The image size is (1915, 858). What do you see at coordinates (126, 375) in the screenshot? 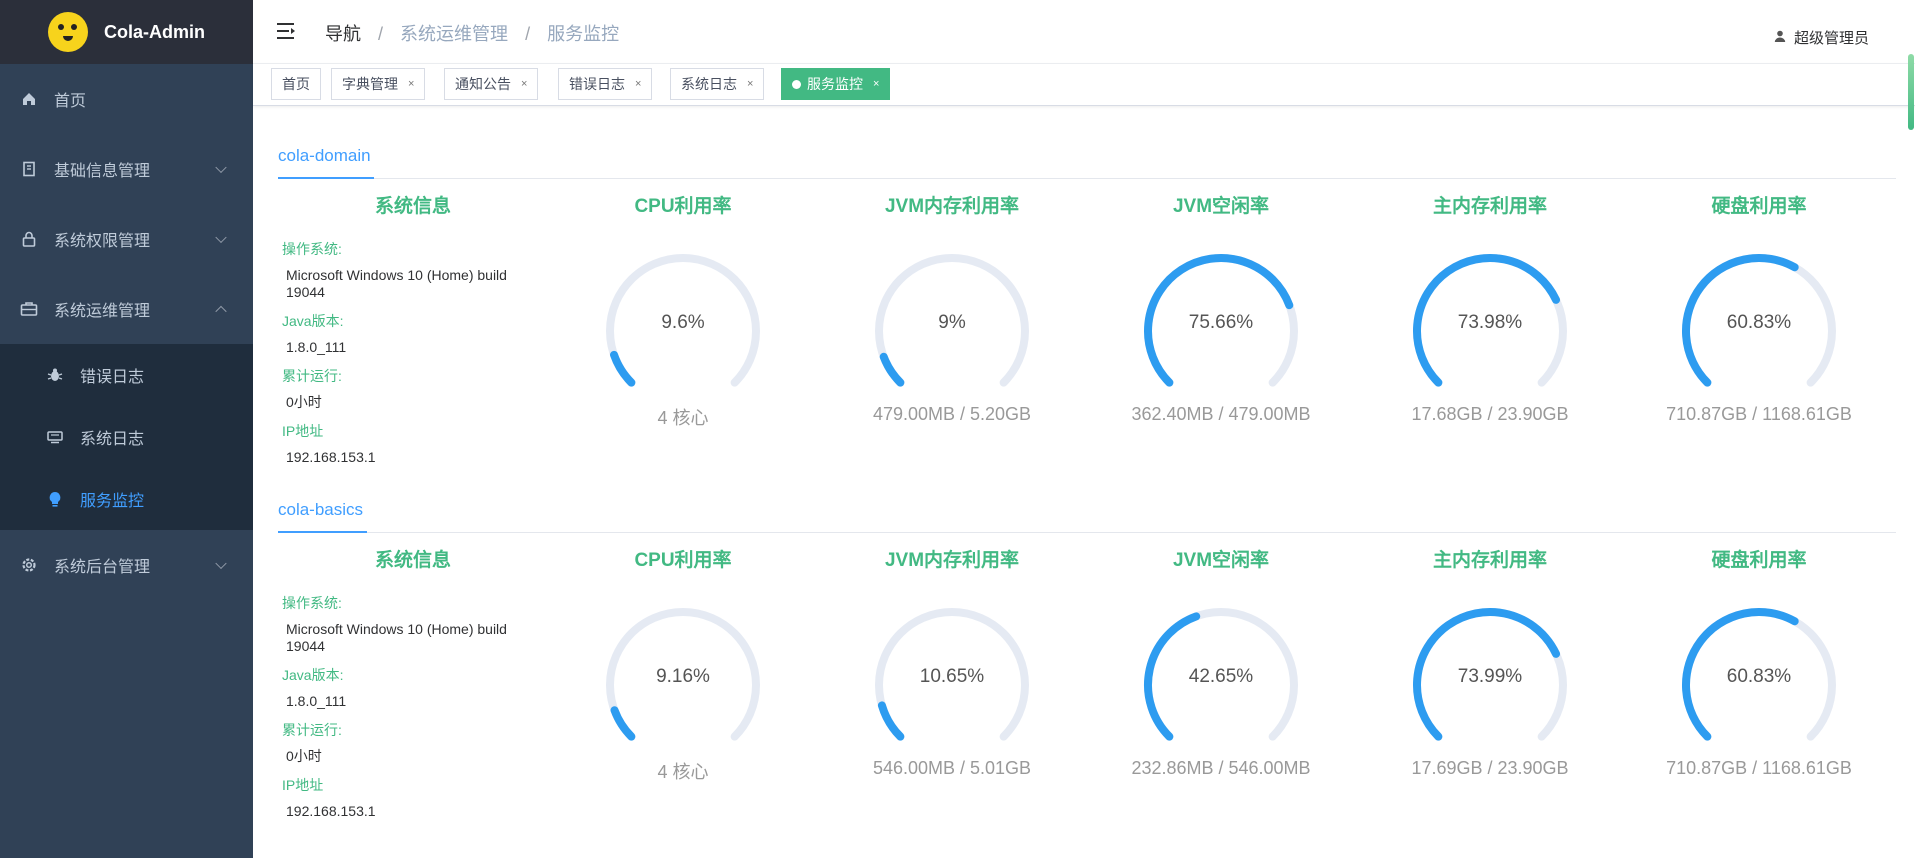
I see `sidebar-item-error-log: 错误日志` at bounding box center [126, 375].